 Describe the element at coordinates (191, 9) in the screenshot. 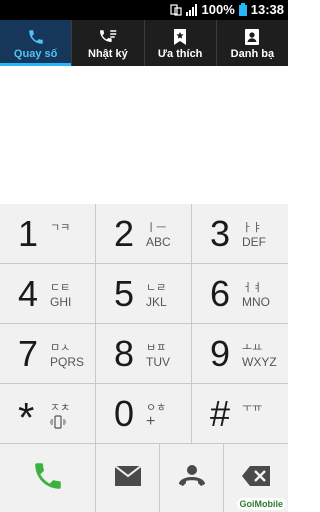

I see `signal-icon` at that location.